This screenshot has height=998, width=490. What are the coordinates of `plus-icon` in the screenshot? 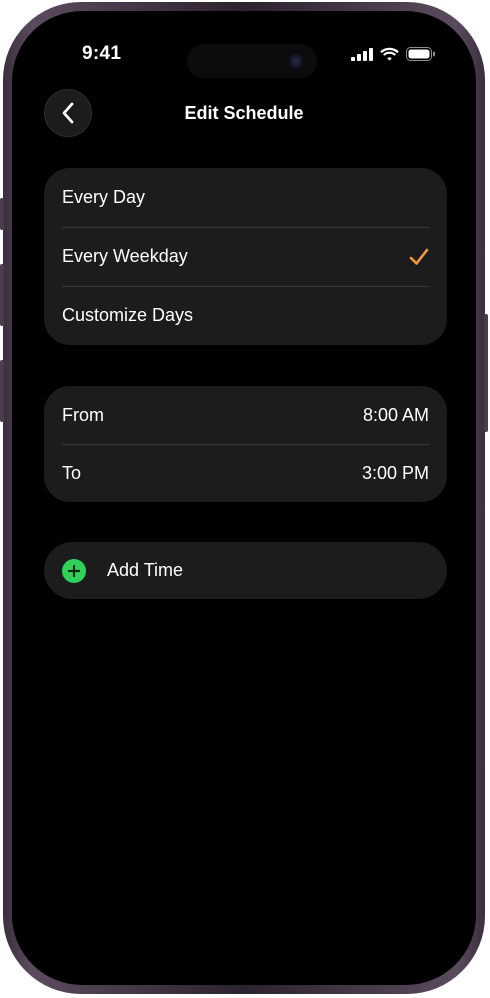 It's located at (74, 570).